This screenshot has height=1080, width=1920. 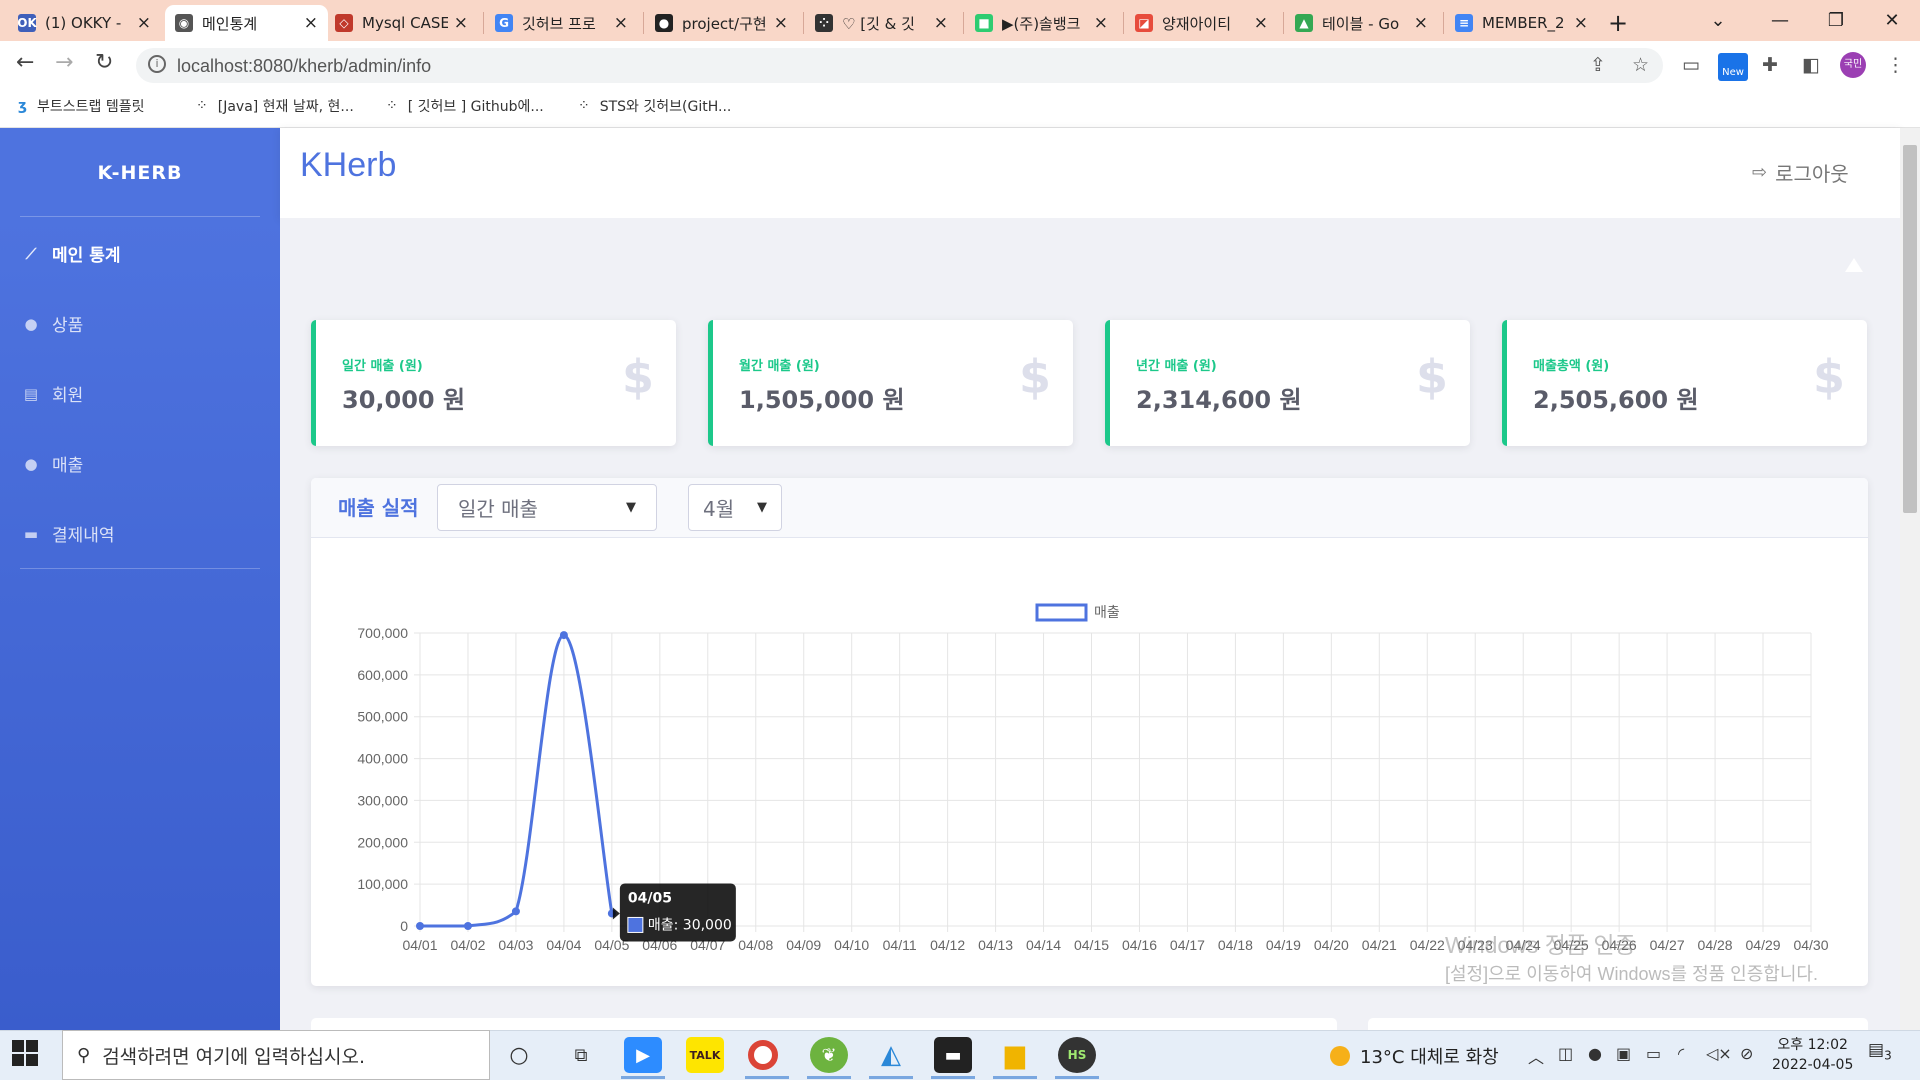 I want to click on tab-3: ◇ Mysql CASE ×, so click(x=401, y=23).